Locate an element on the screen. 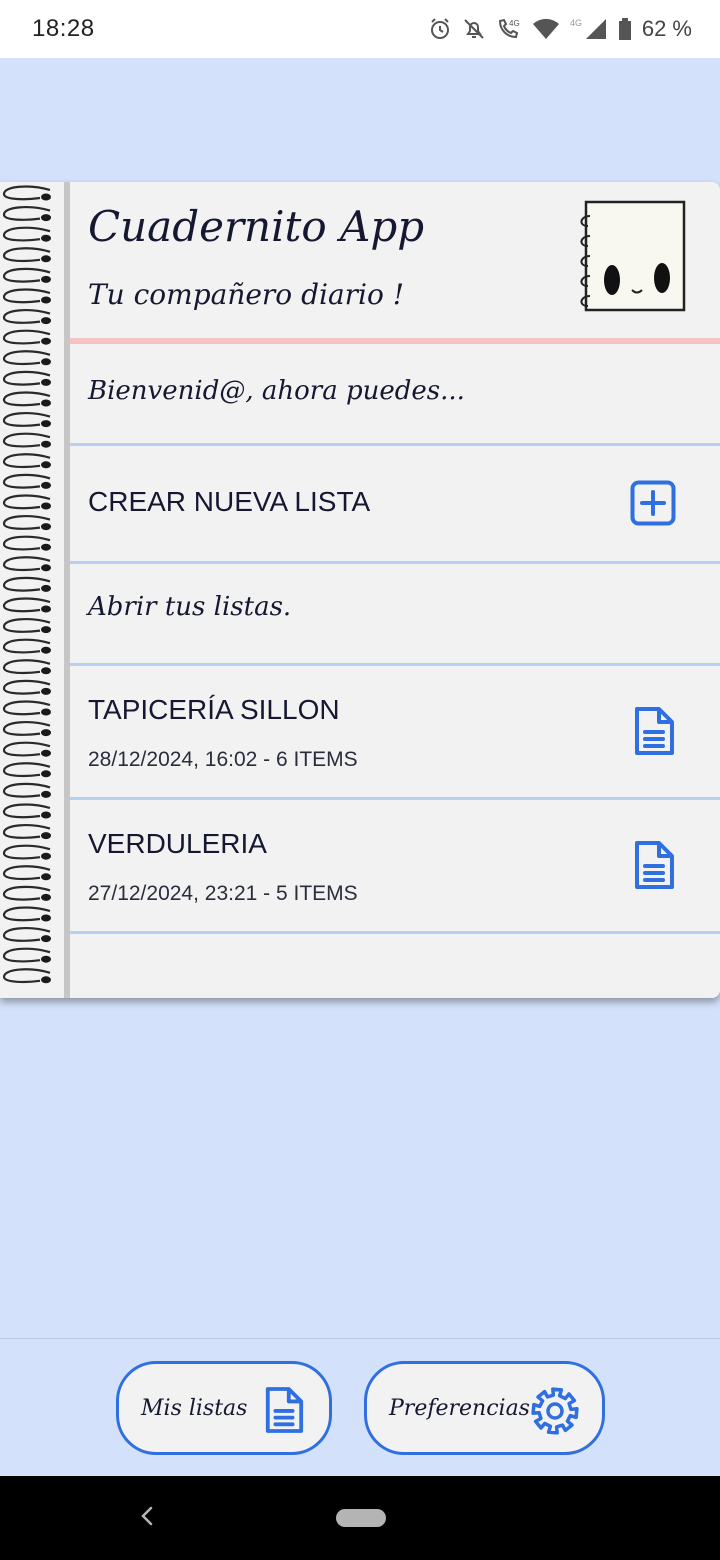 The width and height of the screenshot is (720, 1560). app-subtitle: Tu compañero diario ! is located at coordinates (246, 294).